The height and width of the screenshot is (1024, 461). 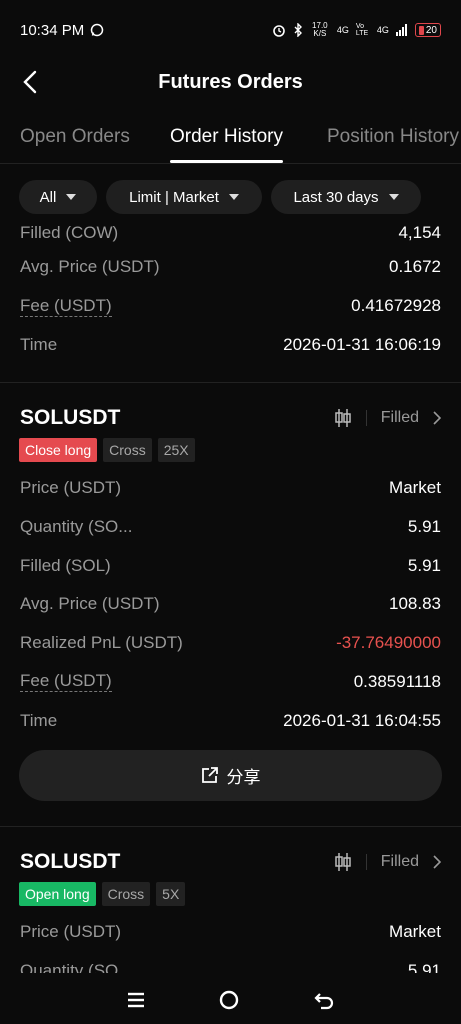 I want to click on network-volte: Vo LTE, so click(x=362, y=30).